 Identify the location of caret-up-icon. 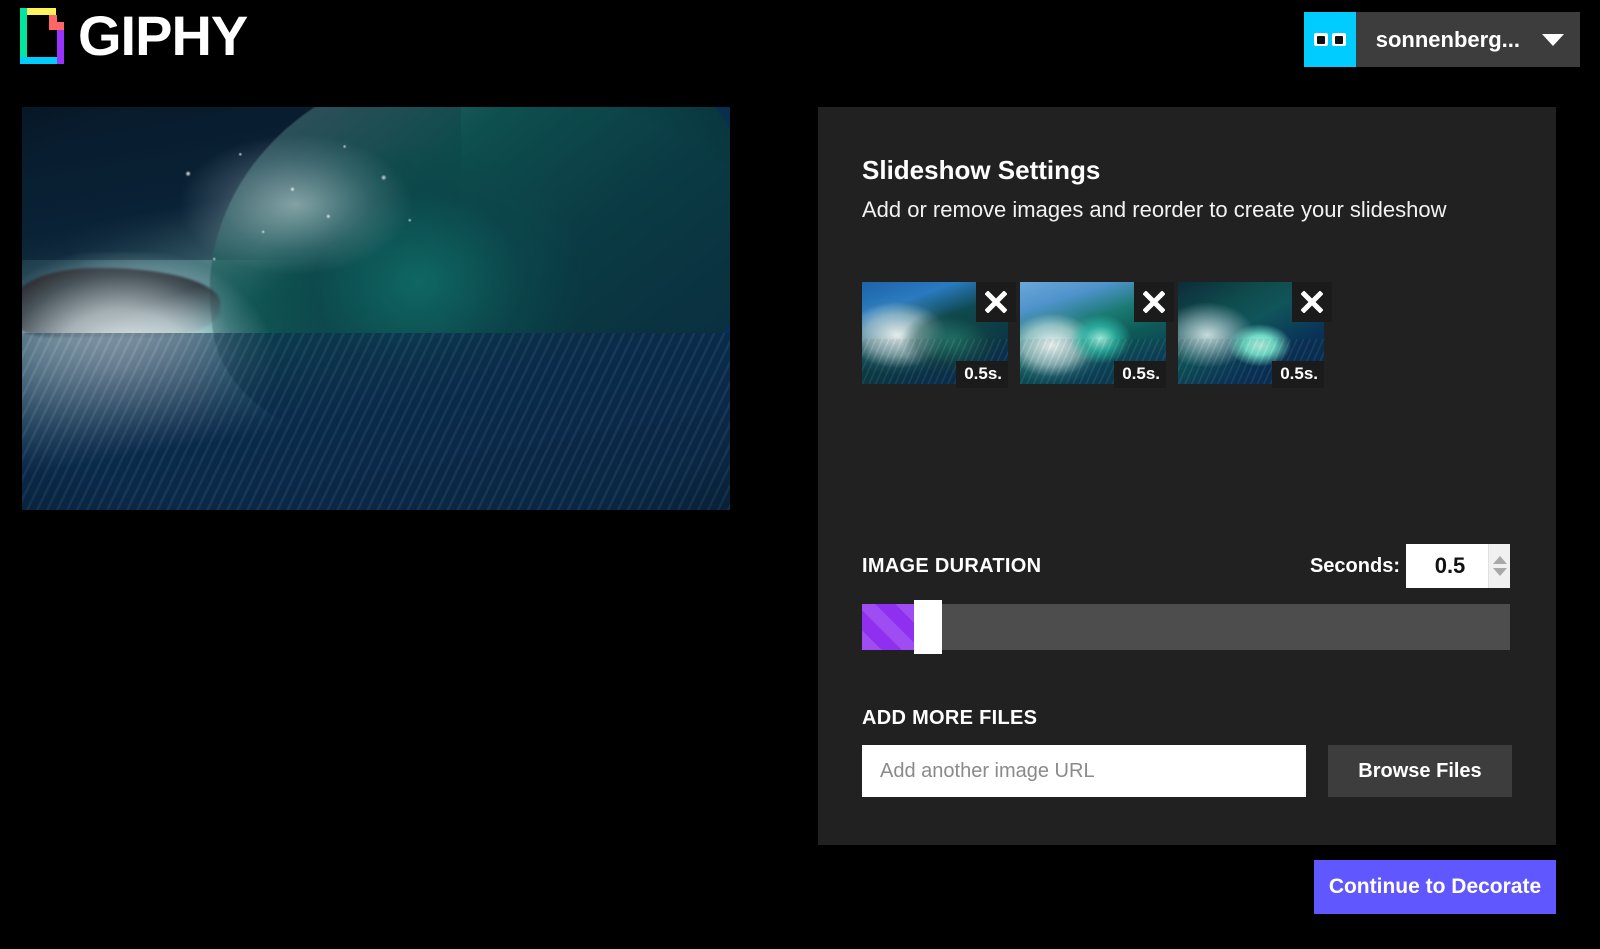
(1499, 560).